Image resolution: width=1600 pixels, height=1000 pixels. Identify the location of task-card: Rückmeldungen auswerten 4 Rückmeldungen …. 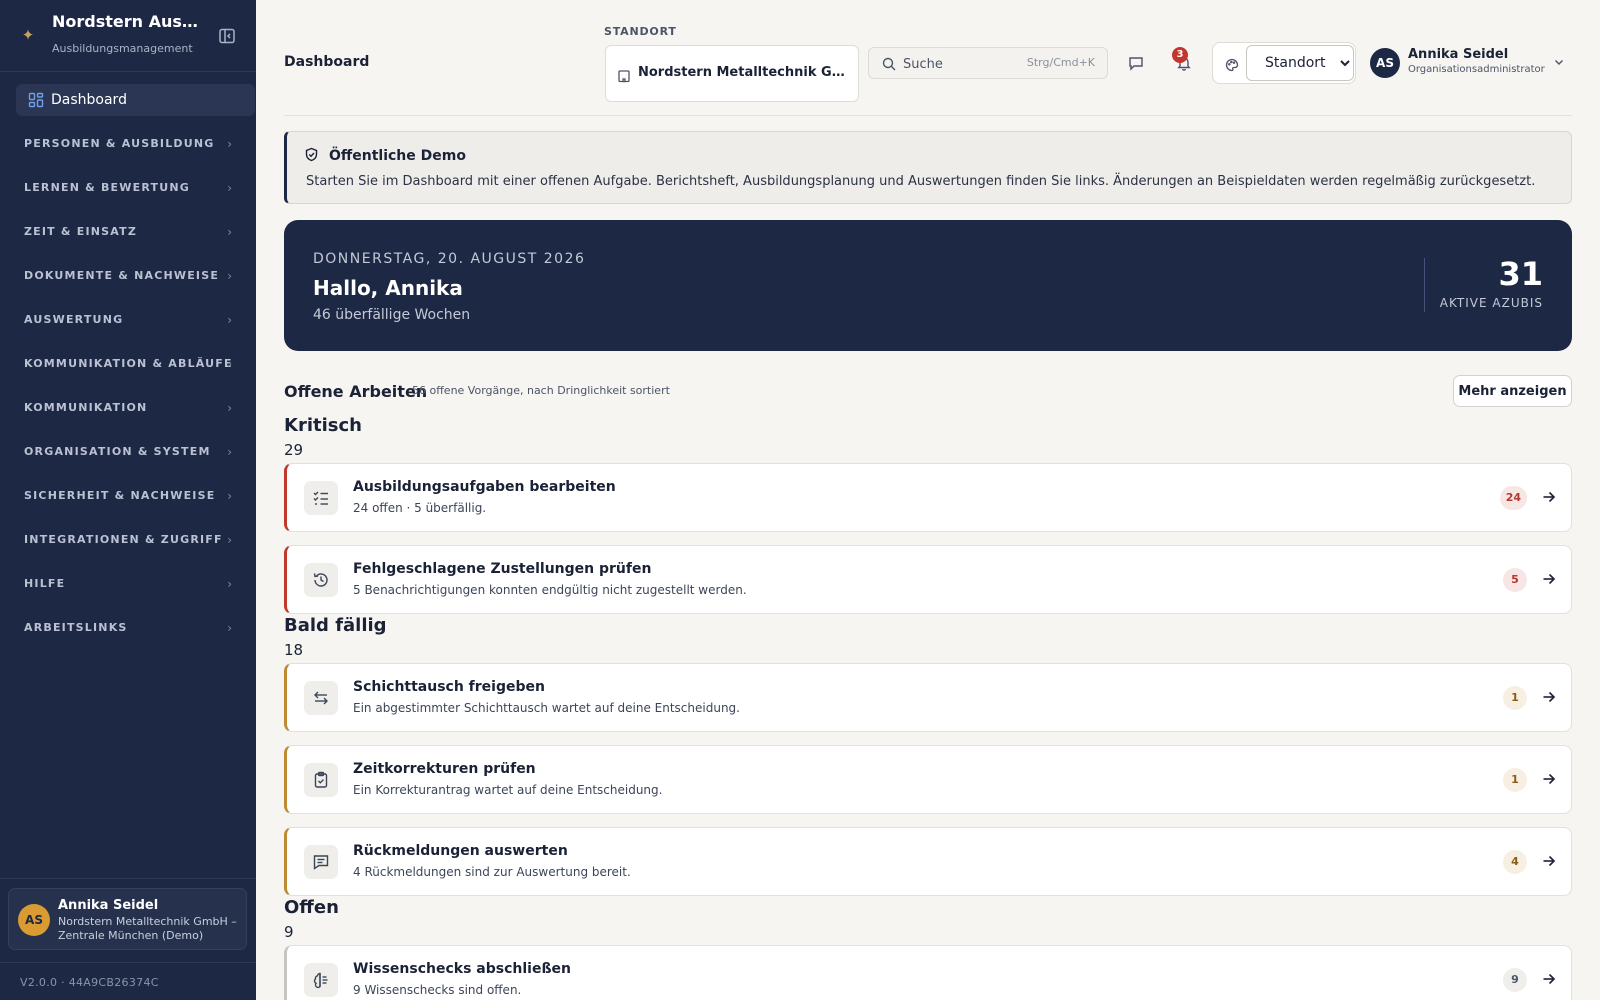
(928, 861).